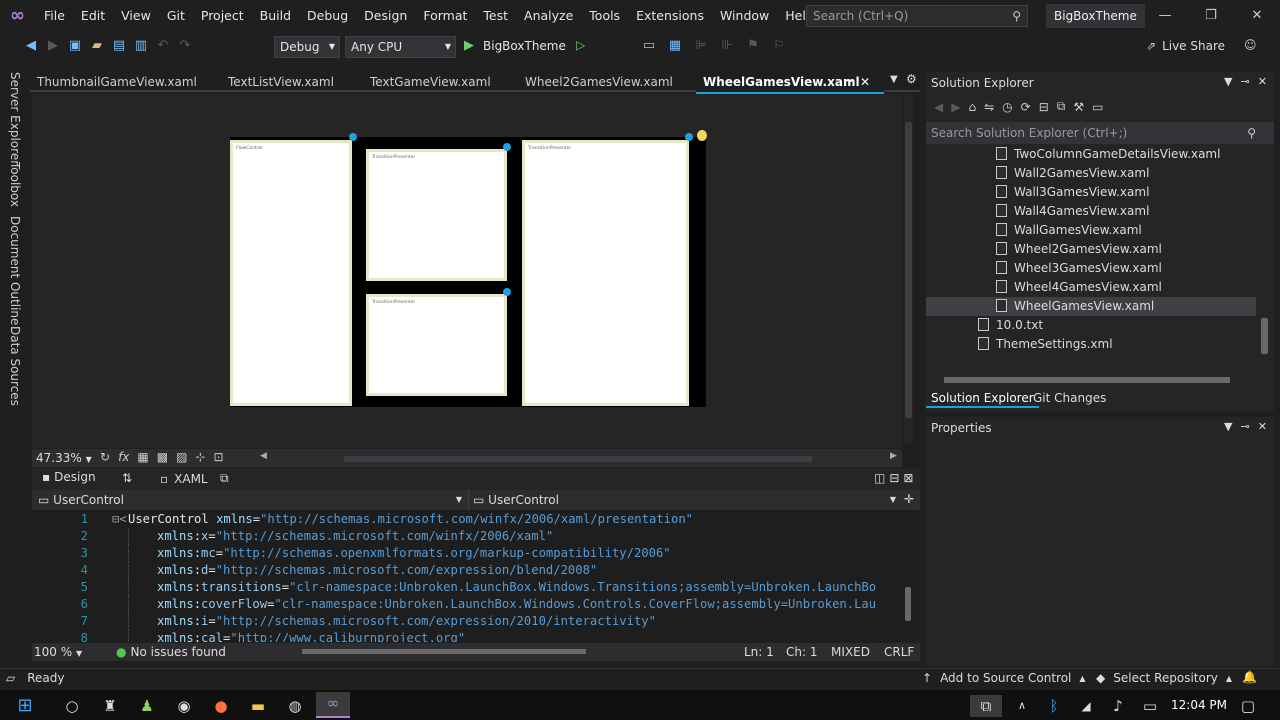 This screenshot has width=1280, height=720. What do you see at coordinates (727, 45) in the screenshot?
I see `align-right-icon: ⊪` at bounding box center [727, 45].